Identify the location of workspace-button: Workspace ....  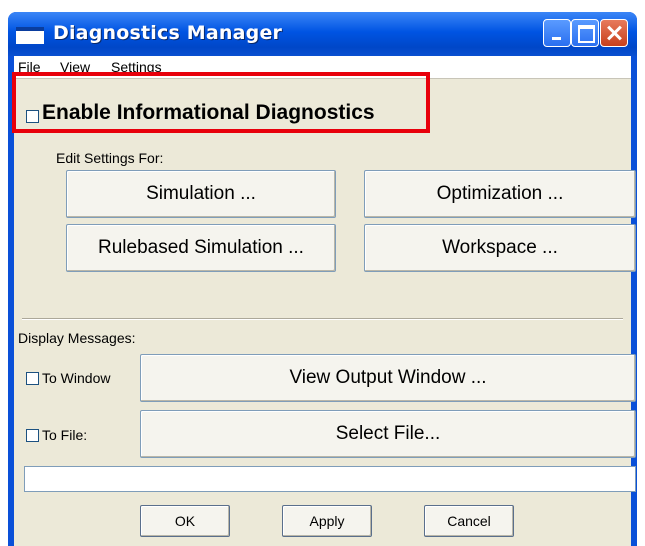
(500, 248).